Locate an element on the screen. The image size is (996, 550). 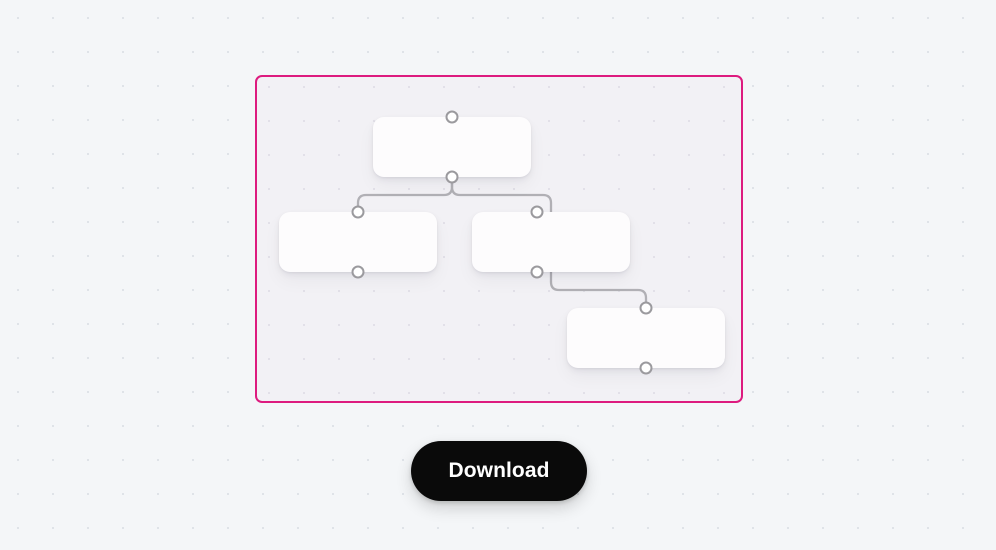
download-button-label: Download is located at coordinates (499, 470).